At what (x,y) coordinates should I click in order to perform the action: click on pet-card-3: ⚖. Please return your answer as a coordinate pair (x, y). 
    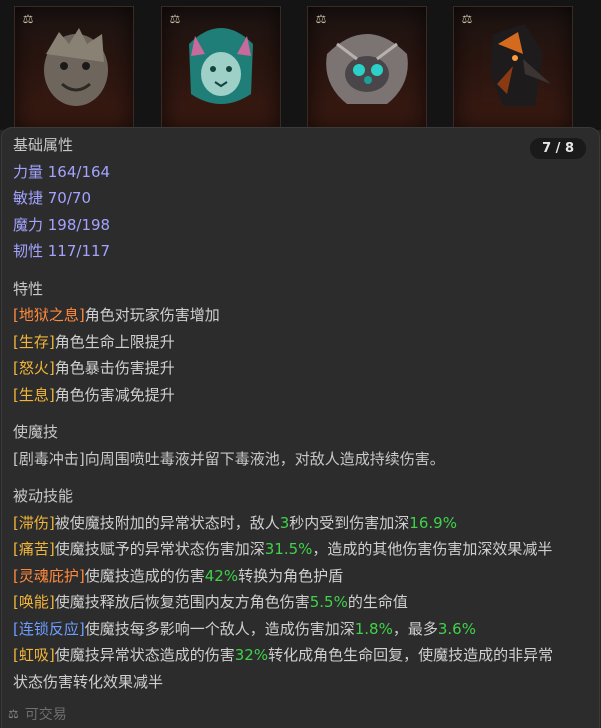
    Looking at the image, I should click on (367, 68).